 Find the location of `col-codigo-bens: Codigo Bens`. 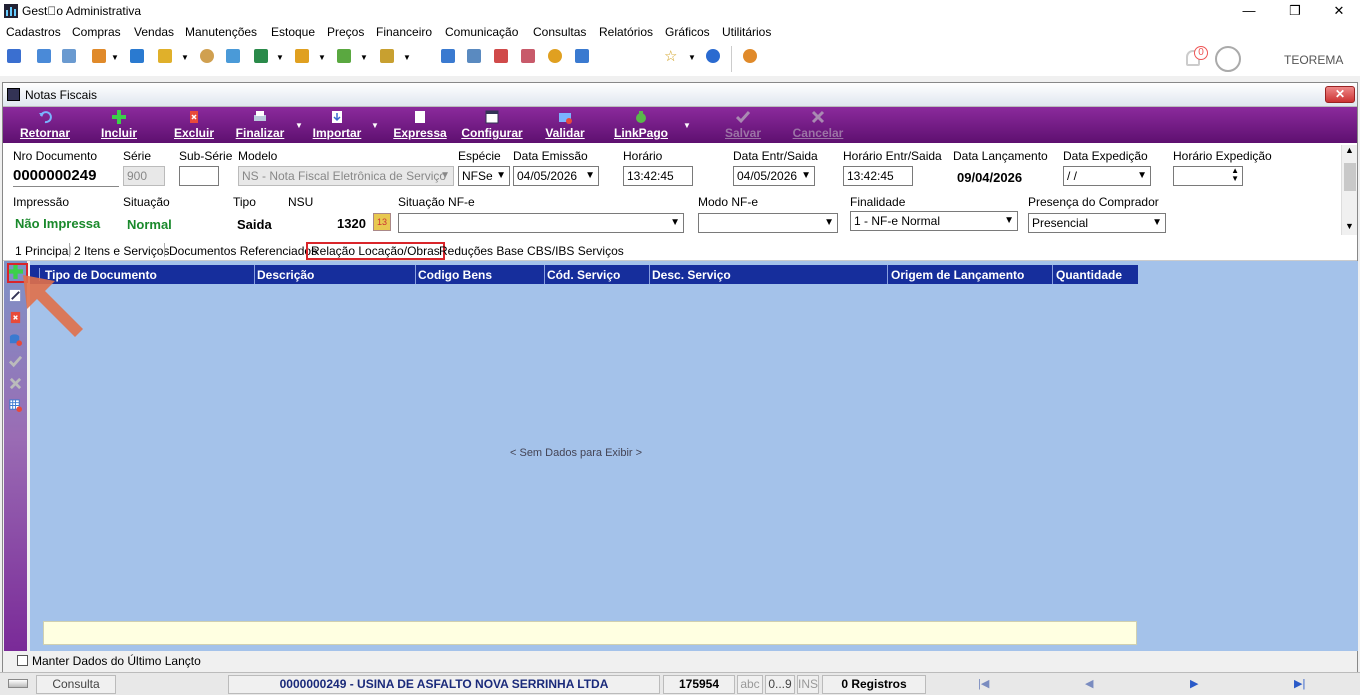

col-codigo-bens: Codigo Bens is located at coordinates (455, 275).